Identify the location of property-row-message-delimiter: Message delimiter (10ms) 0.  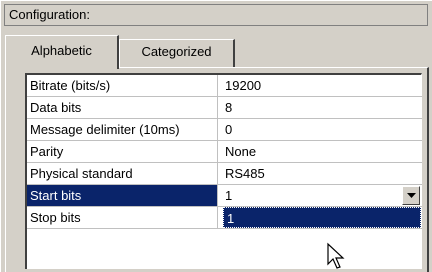
(224, 130).